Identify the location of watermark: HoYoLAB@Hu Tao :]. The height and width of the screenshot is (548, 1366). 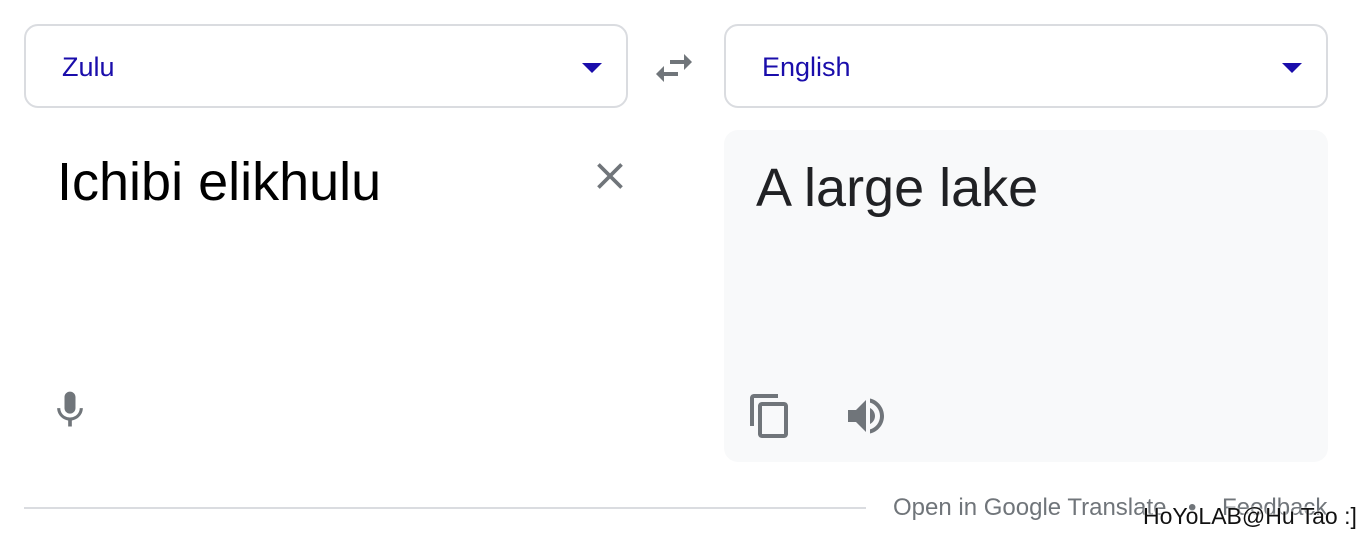
(1250, 516).